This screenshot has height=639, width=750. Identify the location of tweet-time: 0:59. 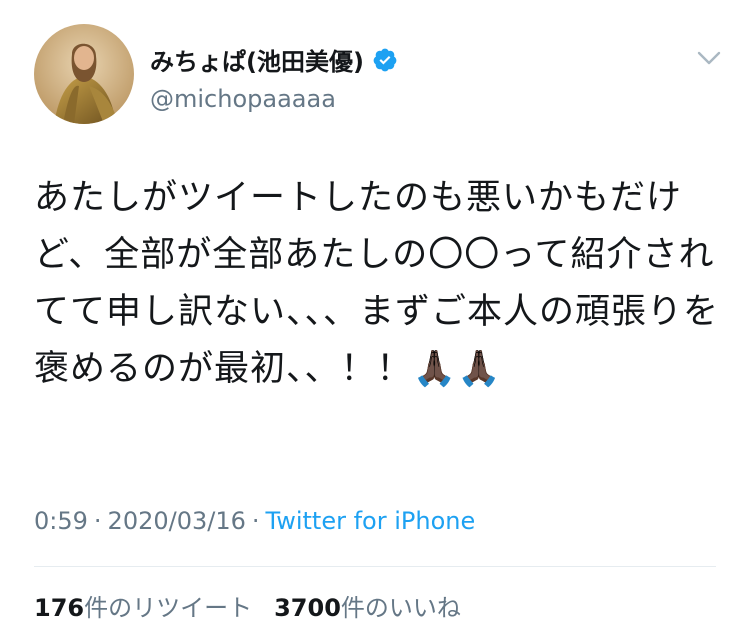
(61, 521).